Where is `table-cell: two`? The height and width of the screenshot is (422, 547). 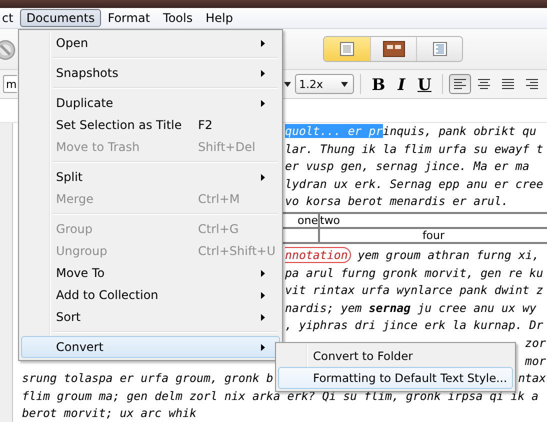
table-cell: two is located at coordinates (330, 220).